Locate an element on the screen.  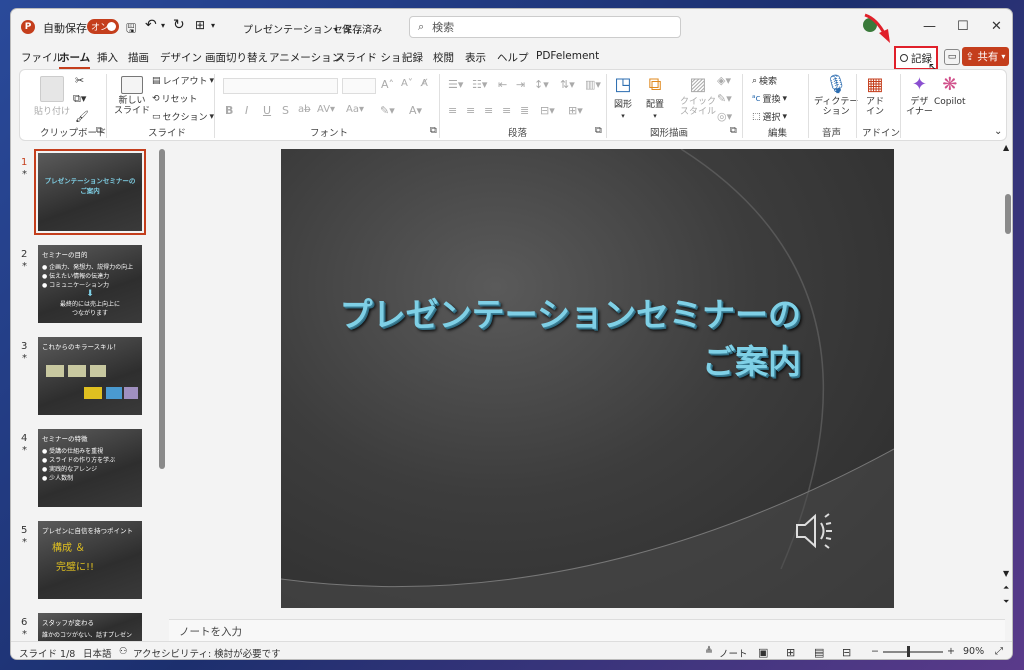
designer-button: ✦ デザ イナー is located at coordinates (919, 95).